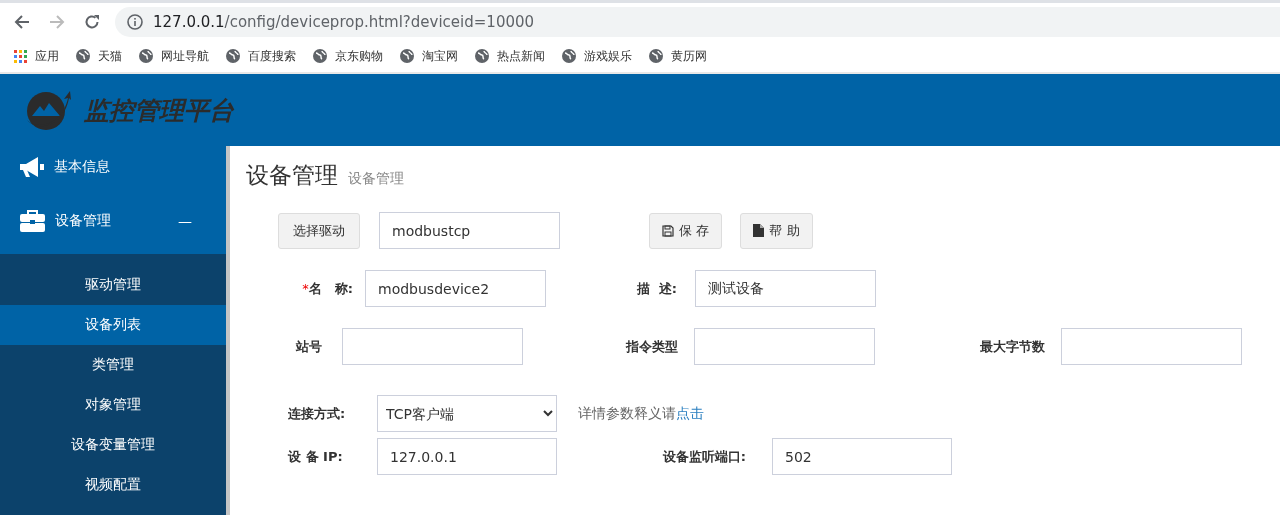 The height and width of the screenshot is (515, 1280). What do you see at coordinates (641, 413) in the screenshot?
I see `help-note: 详情参数释义请点击` at bounding box center [641, 413].